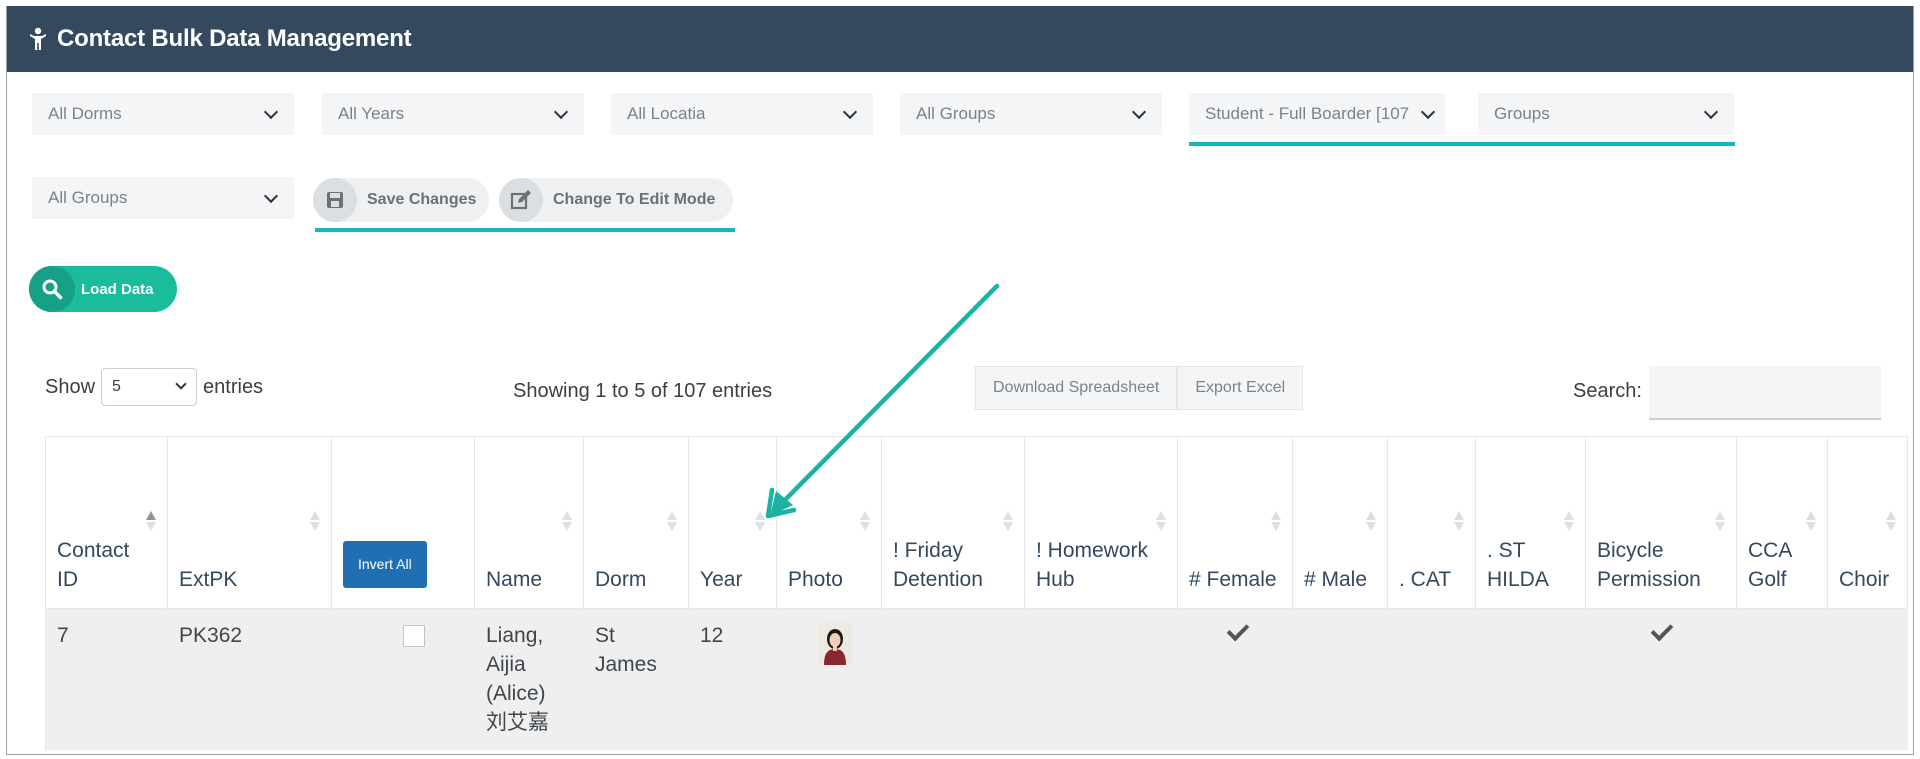 The width and height of the screenshot is (1920, 759). I want to click on column-header-friday-detention: ! Friday Detention, so click(953, 522).